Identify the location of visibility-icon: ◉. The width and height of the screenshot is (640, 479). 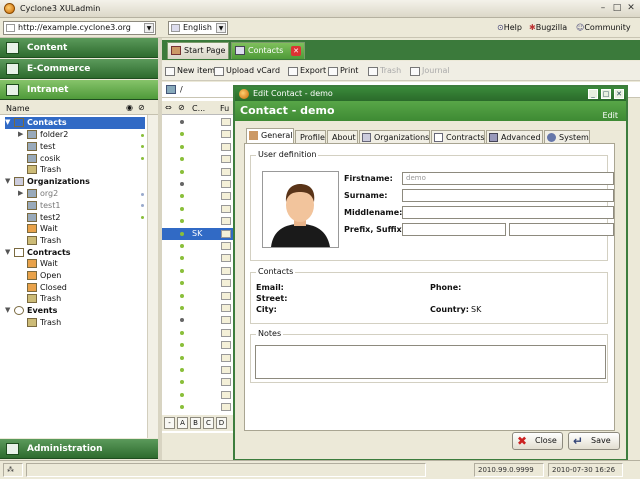
(129, 107).